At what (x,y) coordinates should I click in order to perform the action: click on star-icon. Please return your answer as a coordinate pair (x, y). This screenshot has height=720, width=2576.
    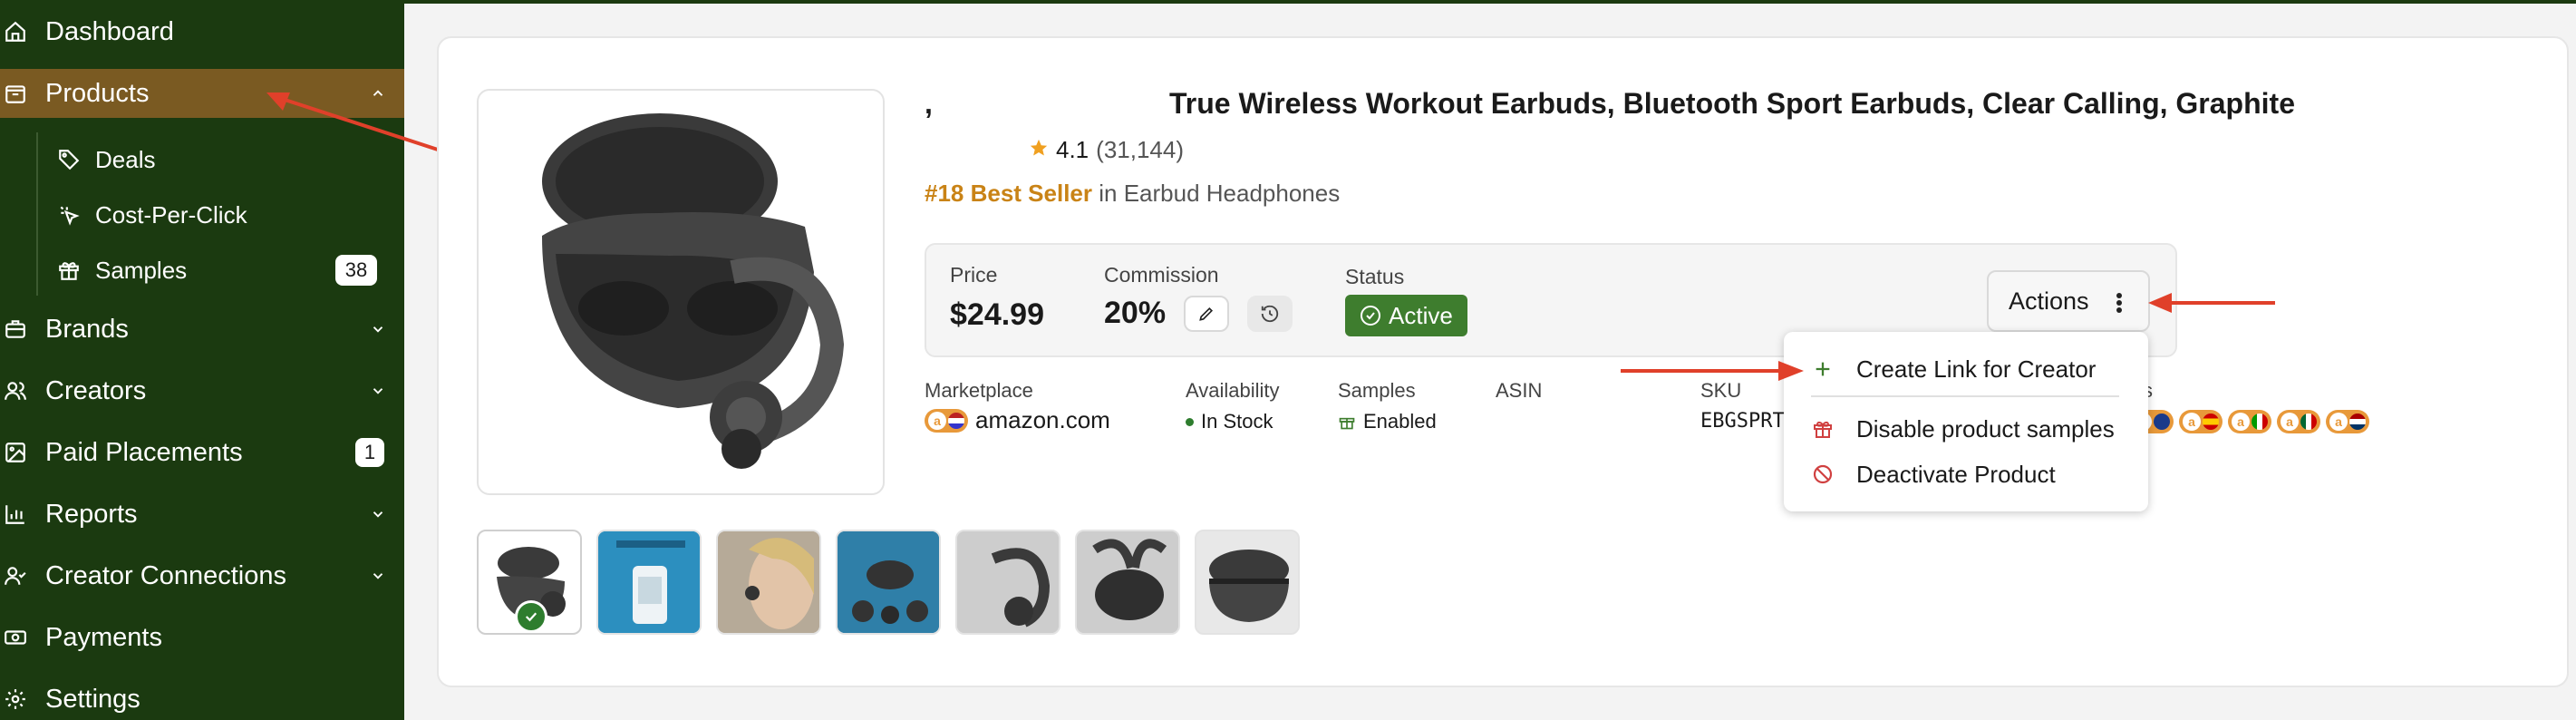
    Looking at the image, I should click on (1039, 150).